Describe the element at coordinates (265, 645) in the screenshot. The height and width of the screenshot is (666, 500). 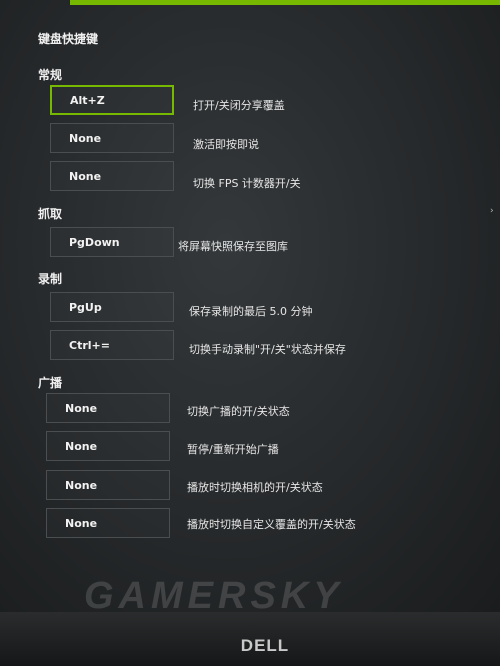
I see `dell-logo: DELL` at that location.